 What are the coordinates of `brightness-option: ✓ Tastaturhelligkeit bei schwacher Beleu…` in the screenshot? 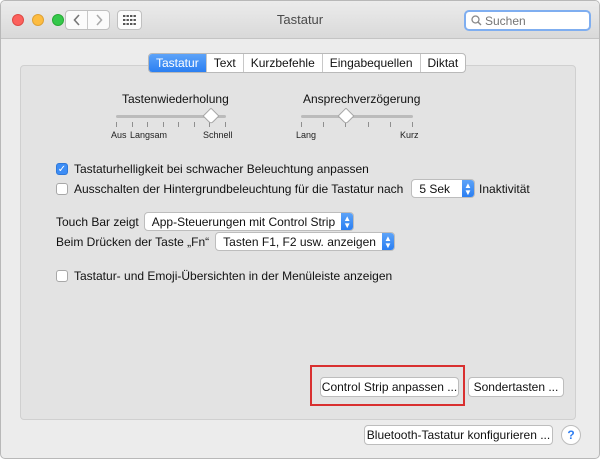 It's located at (212, 169).